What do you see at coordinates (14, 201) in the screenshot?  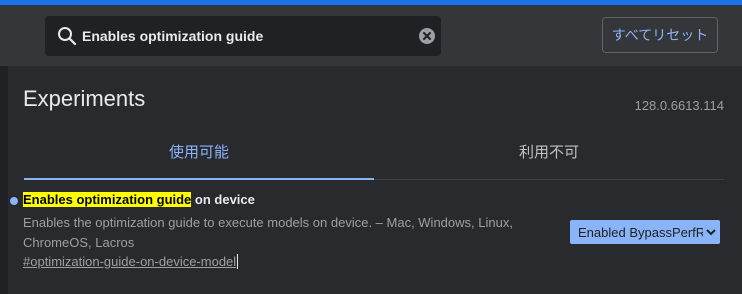 I see `modified-indicator-dot` at bounding box center [14, 201].